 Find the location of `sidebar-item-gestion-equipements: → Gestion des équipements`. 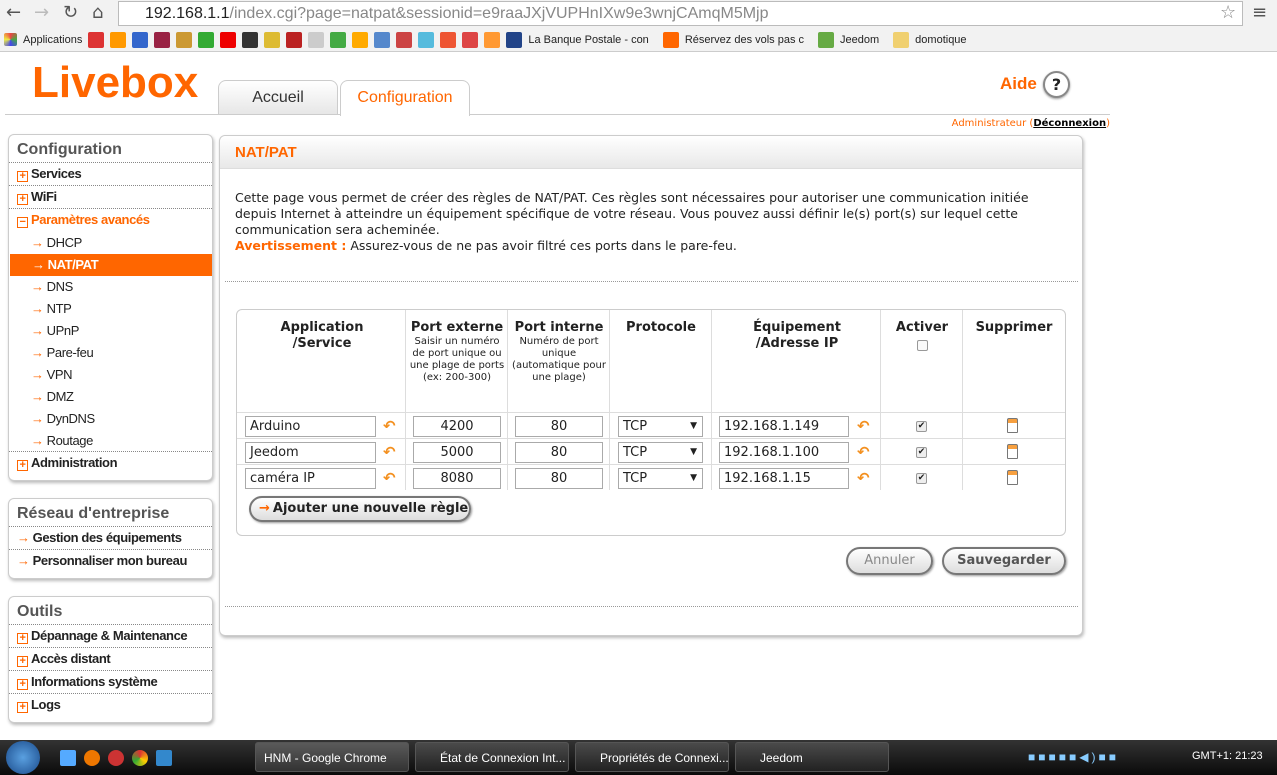

sidebar-item-gestion-equipements: → Gestion des équipements is located at coordinates (110, 538).